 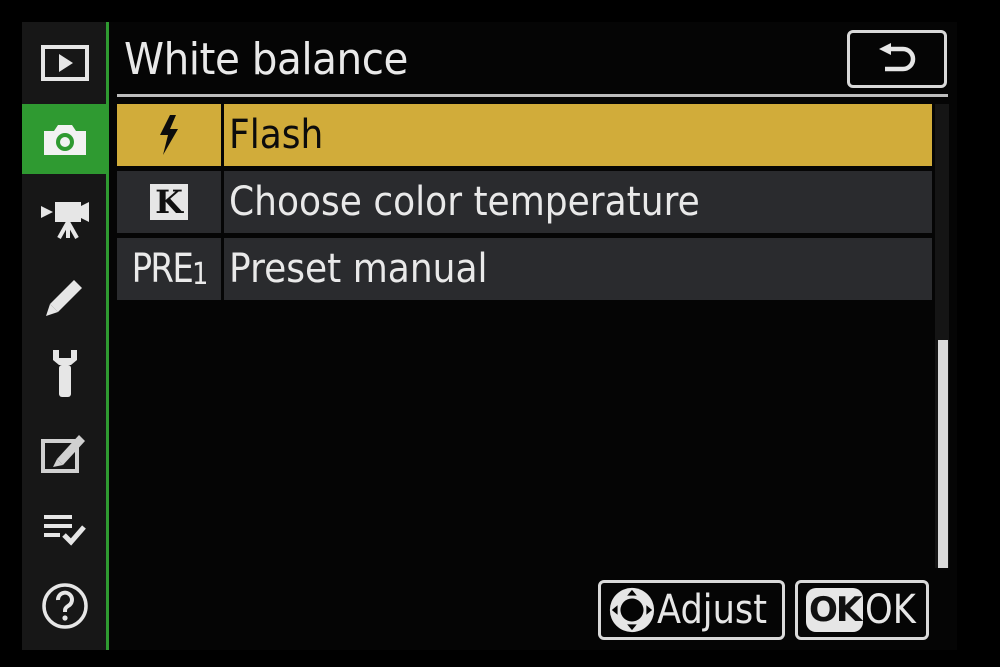 I want to click on preset-icon: PRE1, so click(x=169, y=269).